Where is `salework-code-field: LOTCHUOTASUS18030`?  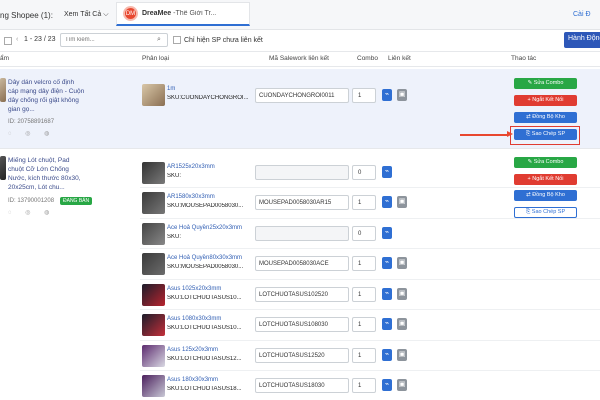 salework-code-field: LOTCHUOTASUS18030 is located at coordinates (302, 385).